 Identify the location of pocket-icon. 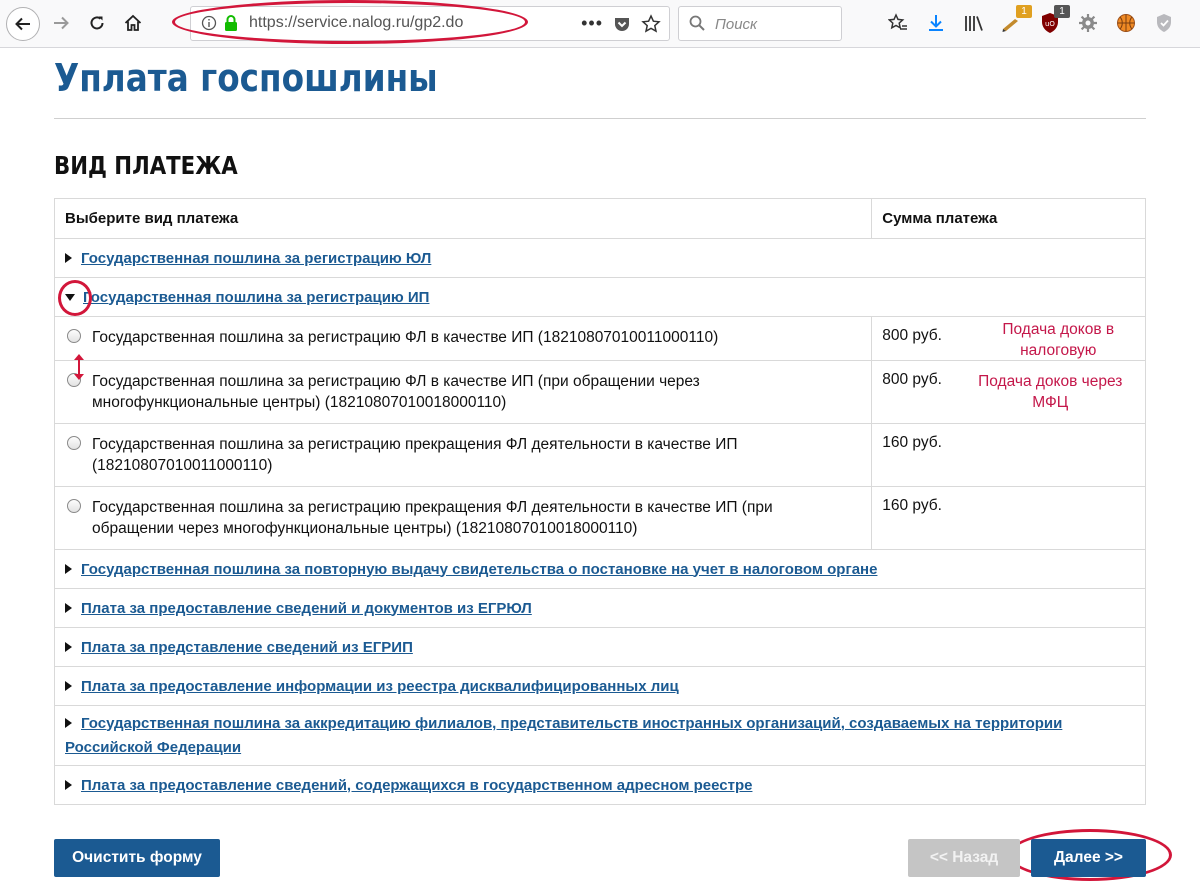
(622, 24).